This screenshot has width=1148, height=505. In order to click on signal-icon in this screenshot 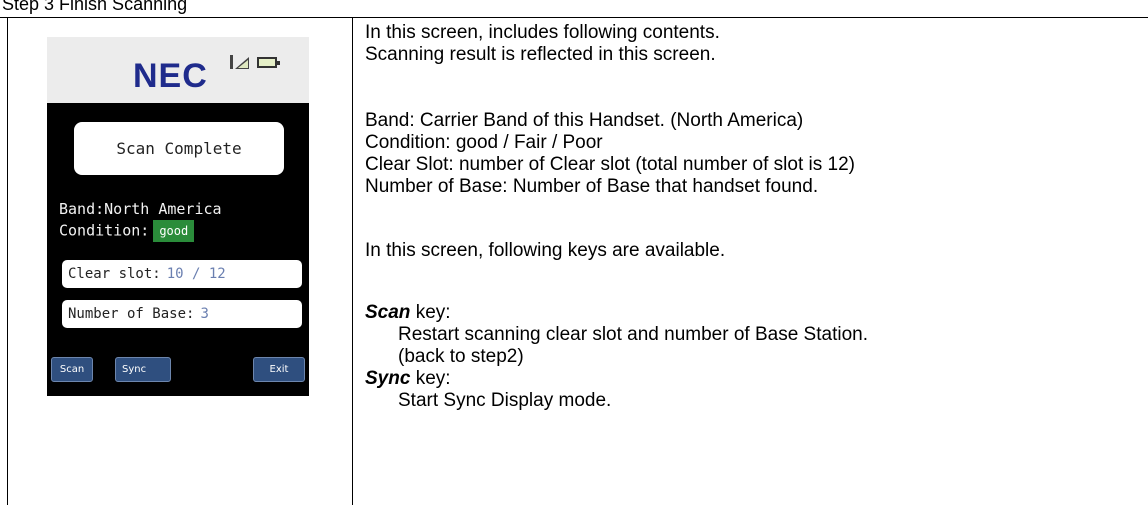, I will do `click(239, 62)`.